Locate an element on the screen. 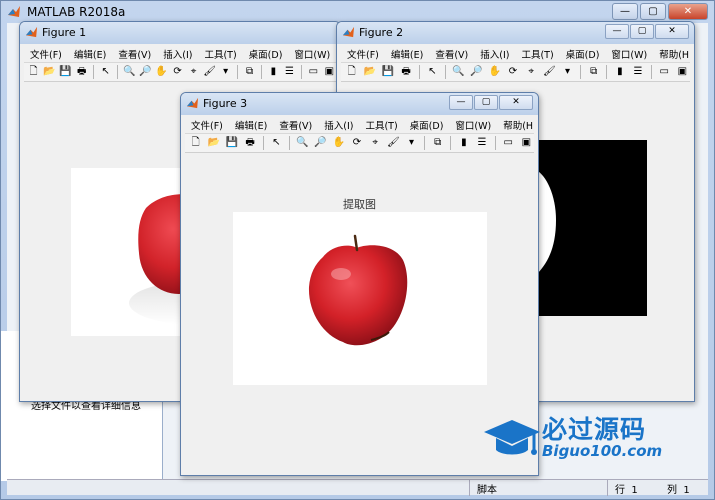 The height and width of the screenshot is (500, 715). figure-2-minimize-button: — is located at coordinates (617, 31).